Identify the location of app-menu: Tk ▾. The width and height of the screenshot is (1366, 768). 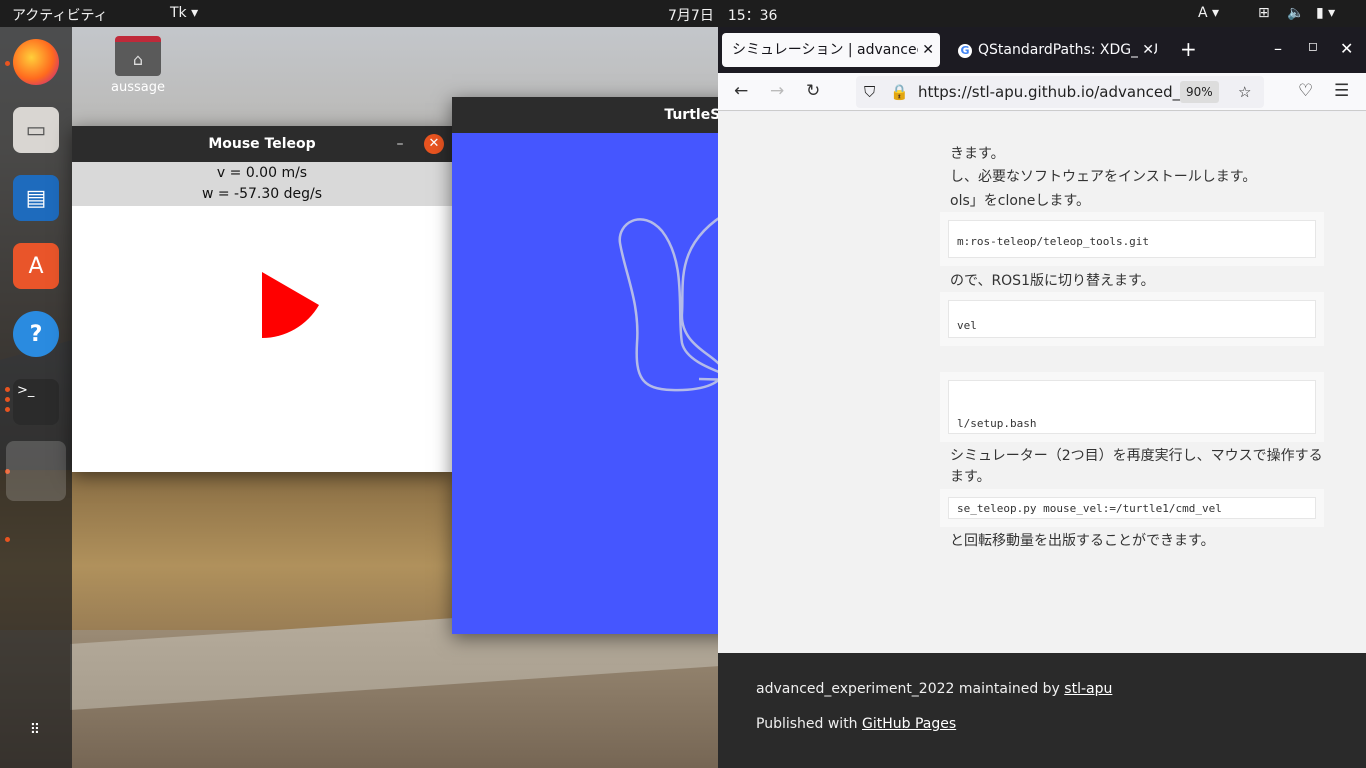
(184, 13).